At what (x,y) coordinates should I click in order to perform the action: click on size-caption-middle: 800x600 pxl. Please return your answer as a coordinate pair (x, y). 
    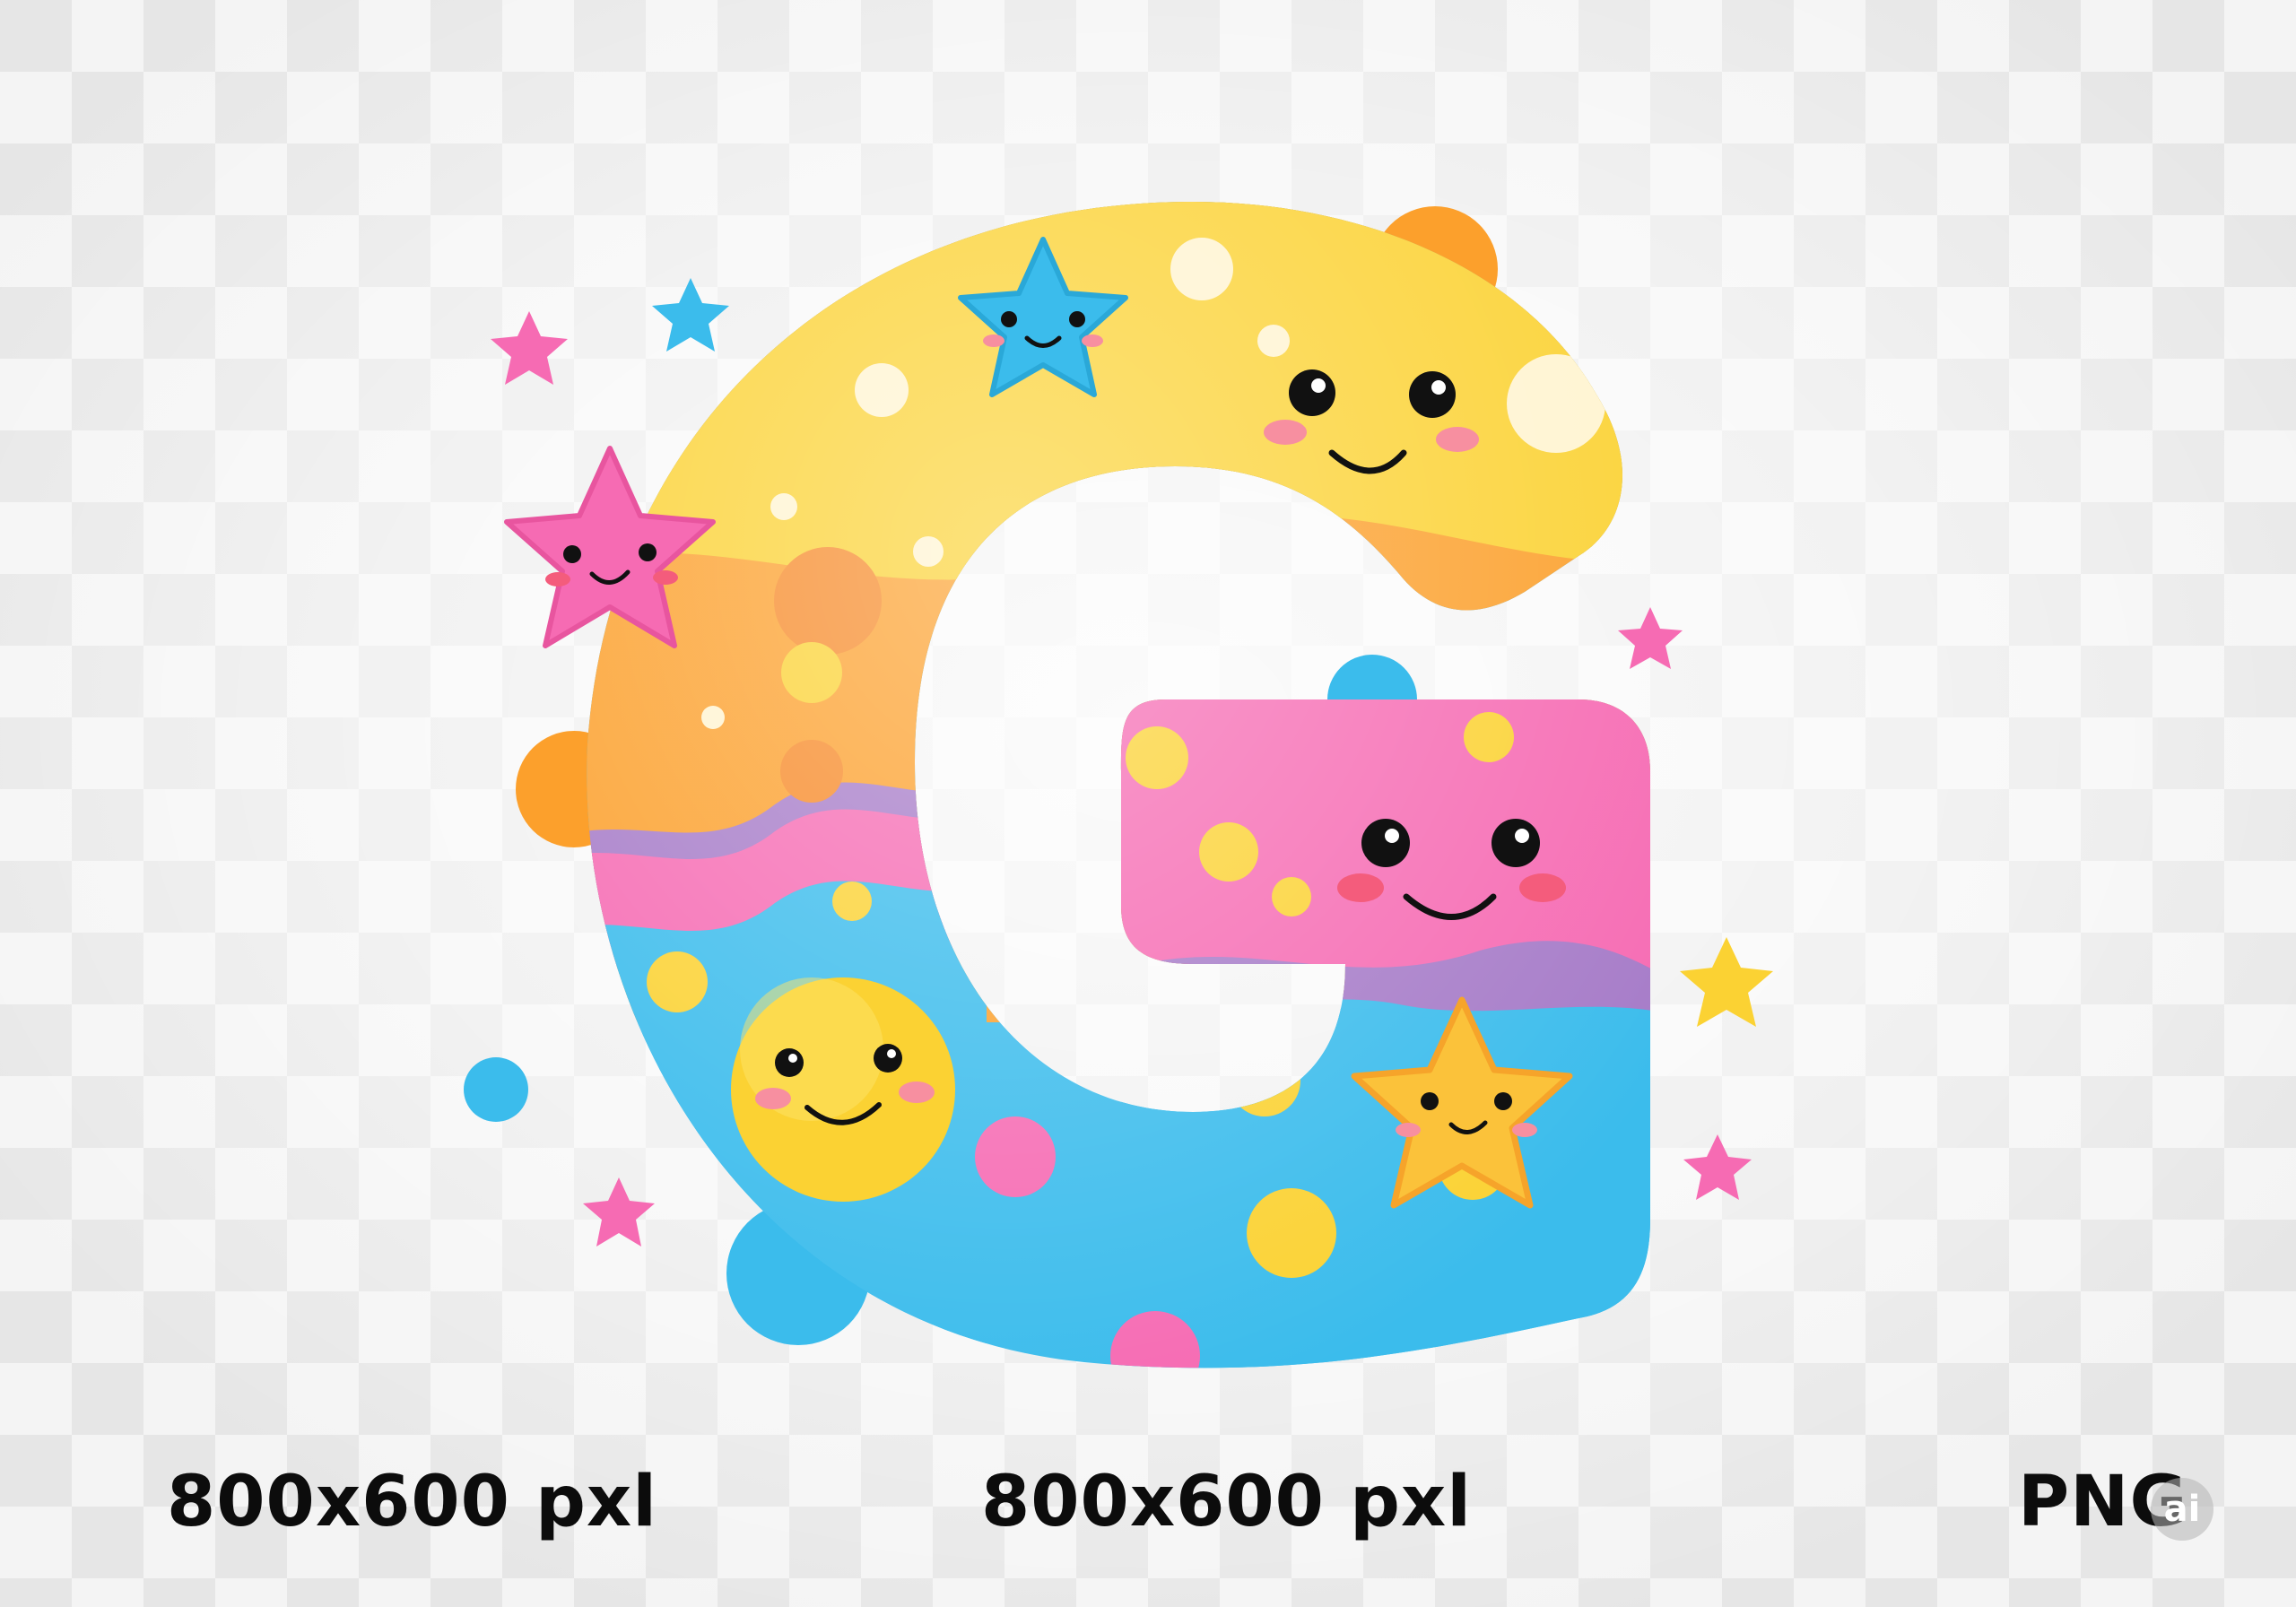
    Looking at the image, I should click on (1226, 1502).